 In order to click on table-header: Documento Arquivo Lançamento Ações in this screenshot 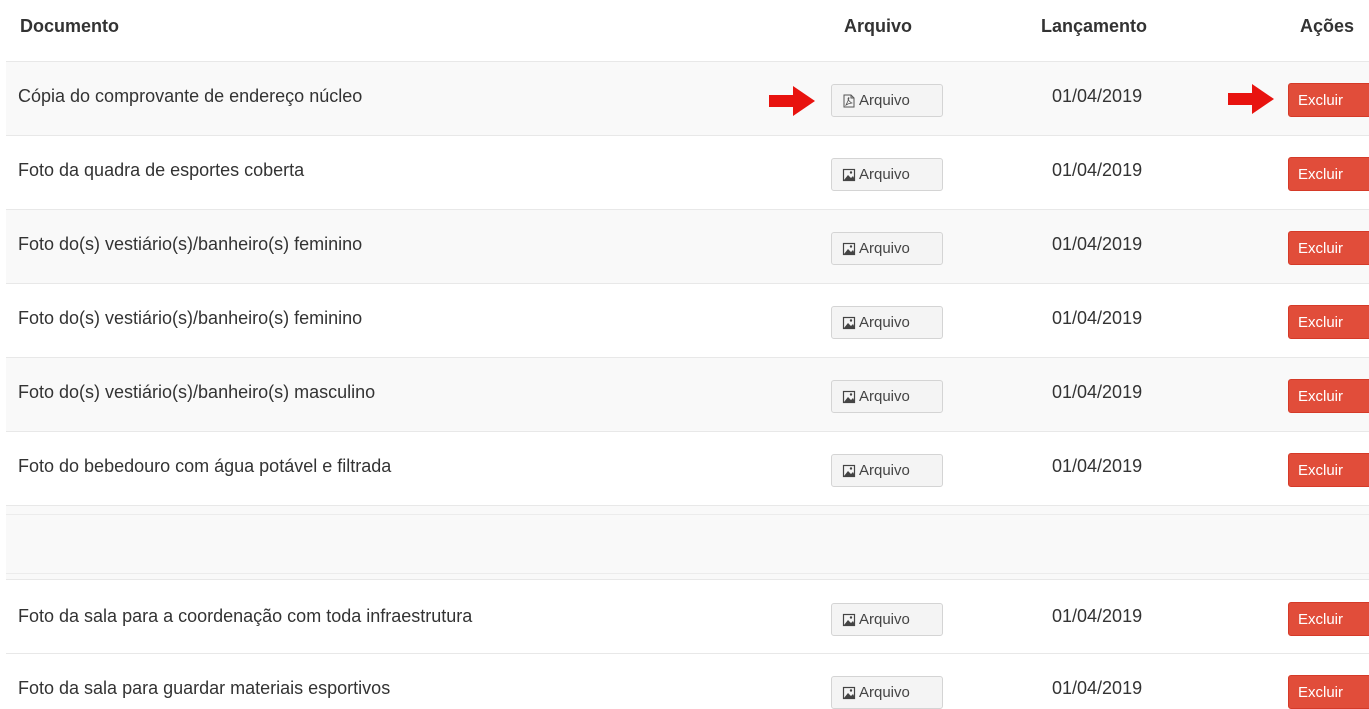, I will do `click(687, 30)`.